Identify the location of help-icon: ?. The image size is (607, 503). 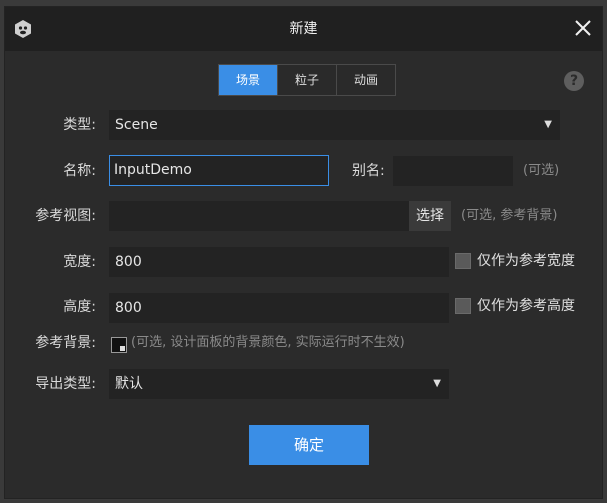
(574, 81).